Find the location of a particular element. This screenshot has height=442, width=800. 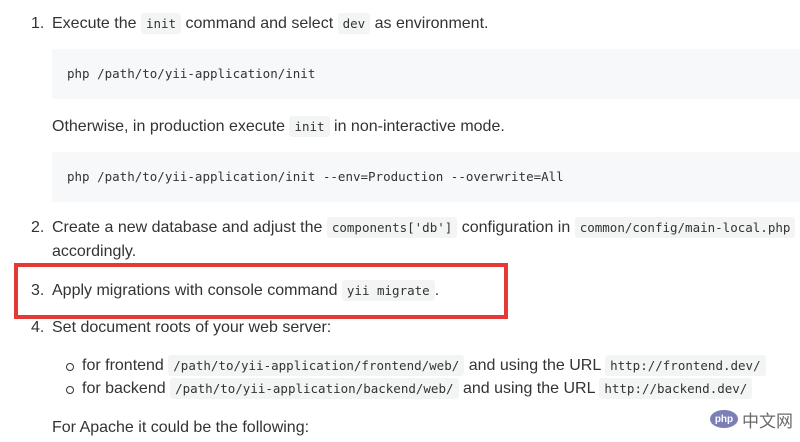

otherwise-code-init: init is located at coordinates (309, 126).